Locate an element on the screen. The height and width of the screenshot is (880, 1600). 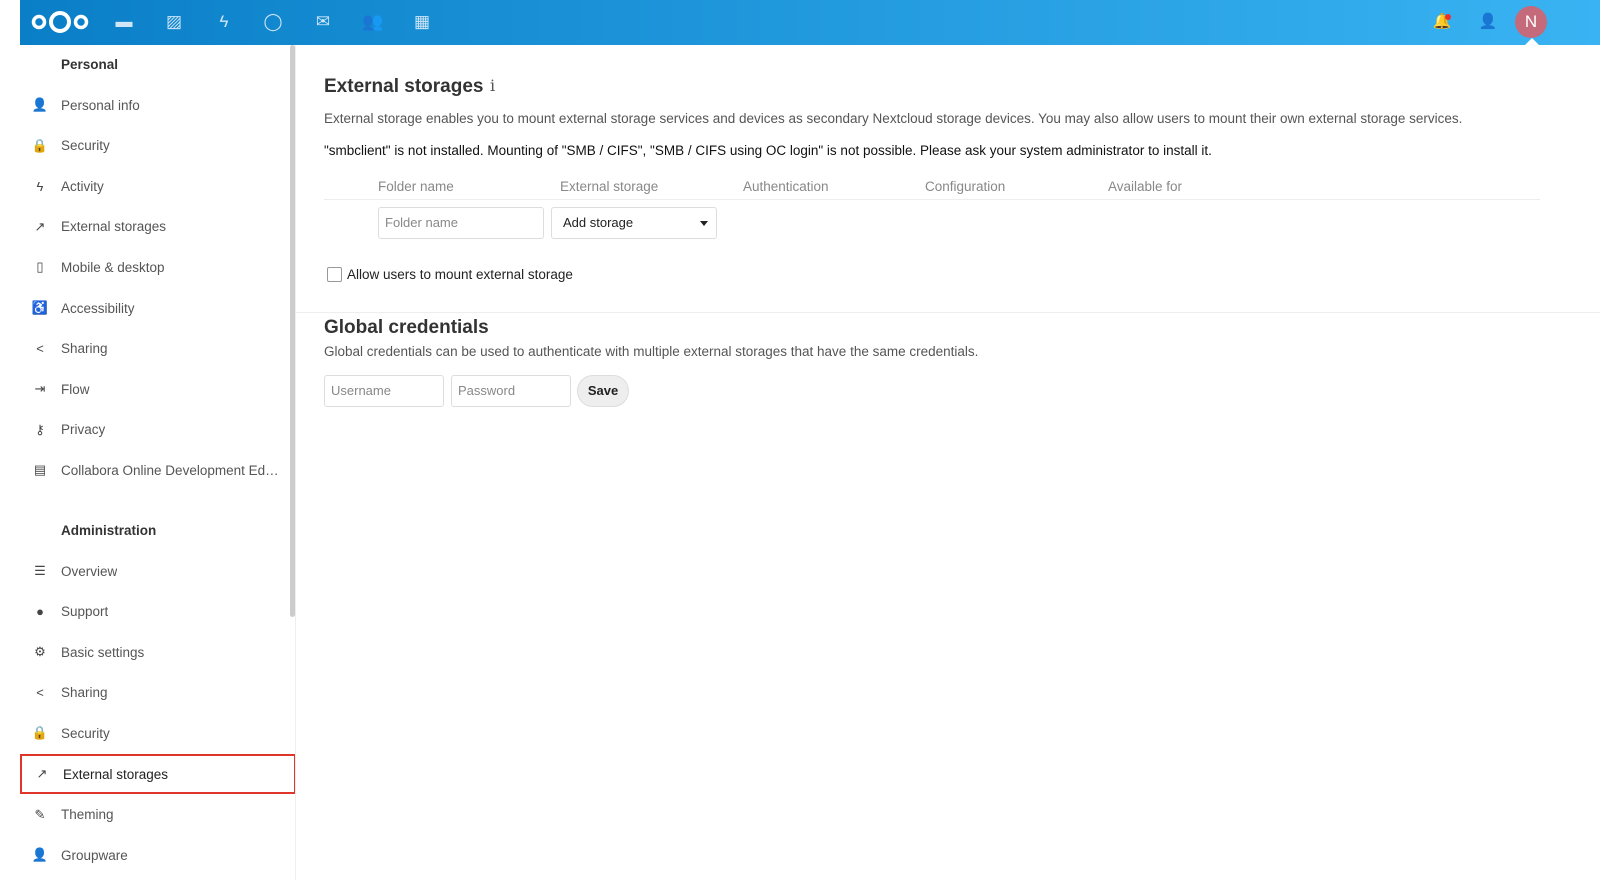
section-divider is located at coordinates (948, 312).